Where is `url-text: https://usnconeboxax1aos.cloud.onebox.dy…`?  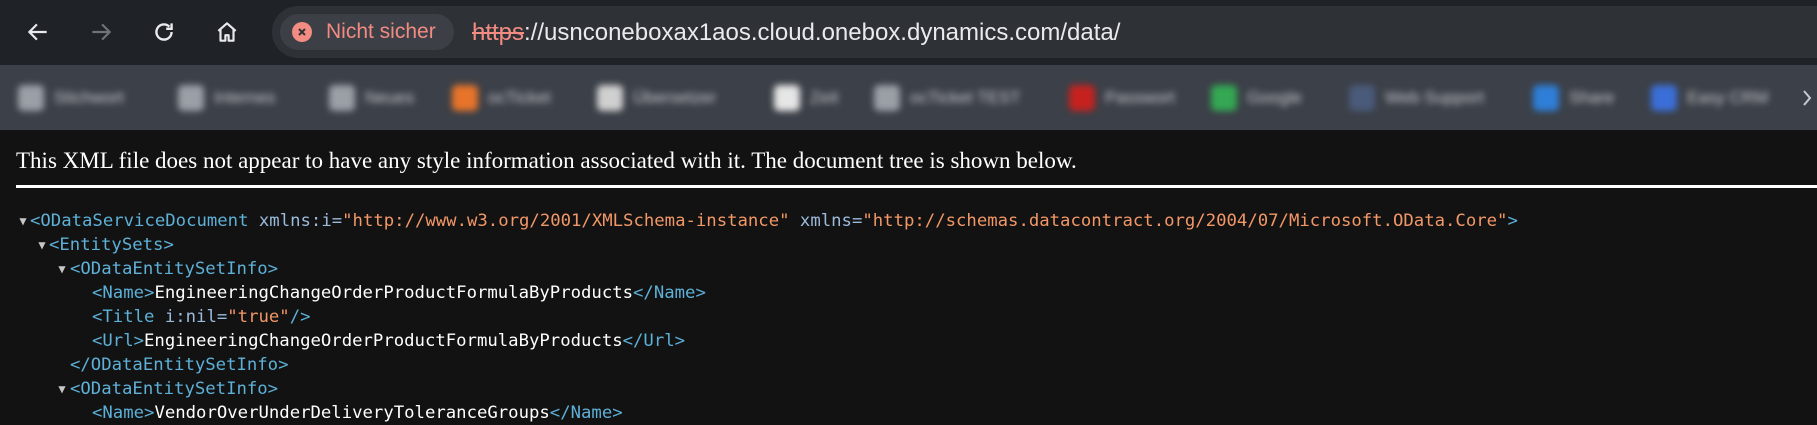
url-text: https://usnconeboxax1aos.cloud.onebox.dy… is located at coordinates (796, 33).